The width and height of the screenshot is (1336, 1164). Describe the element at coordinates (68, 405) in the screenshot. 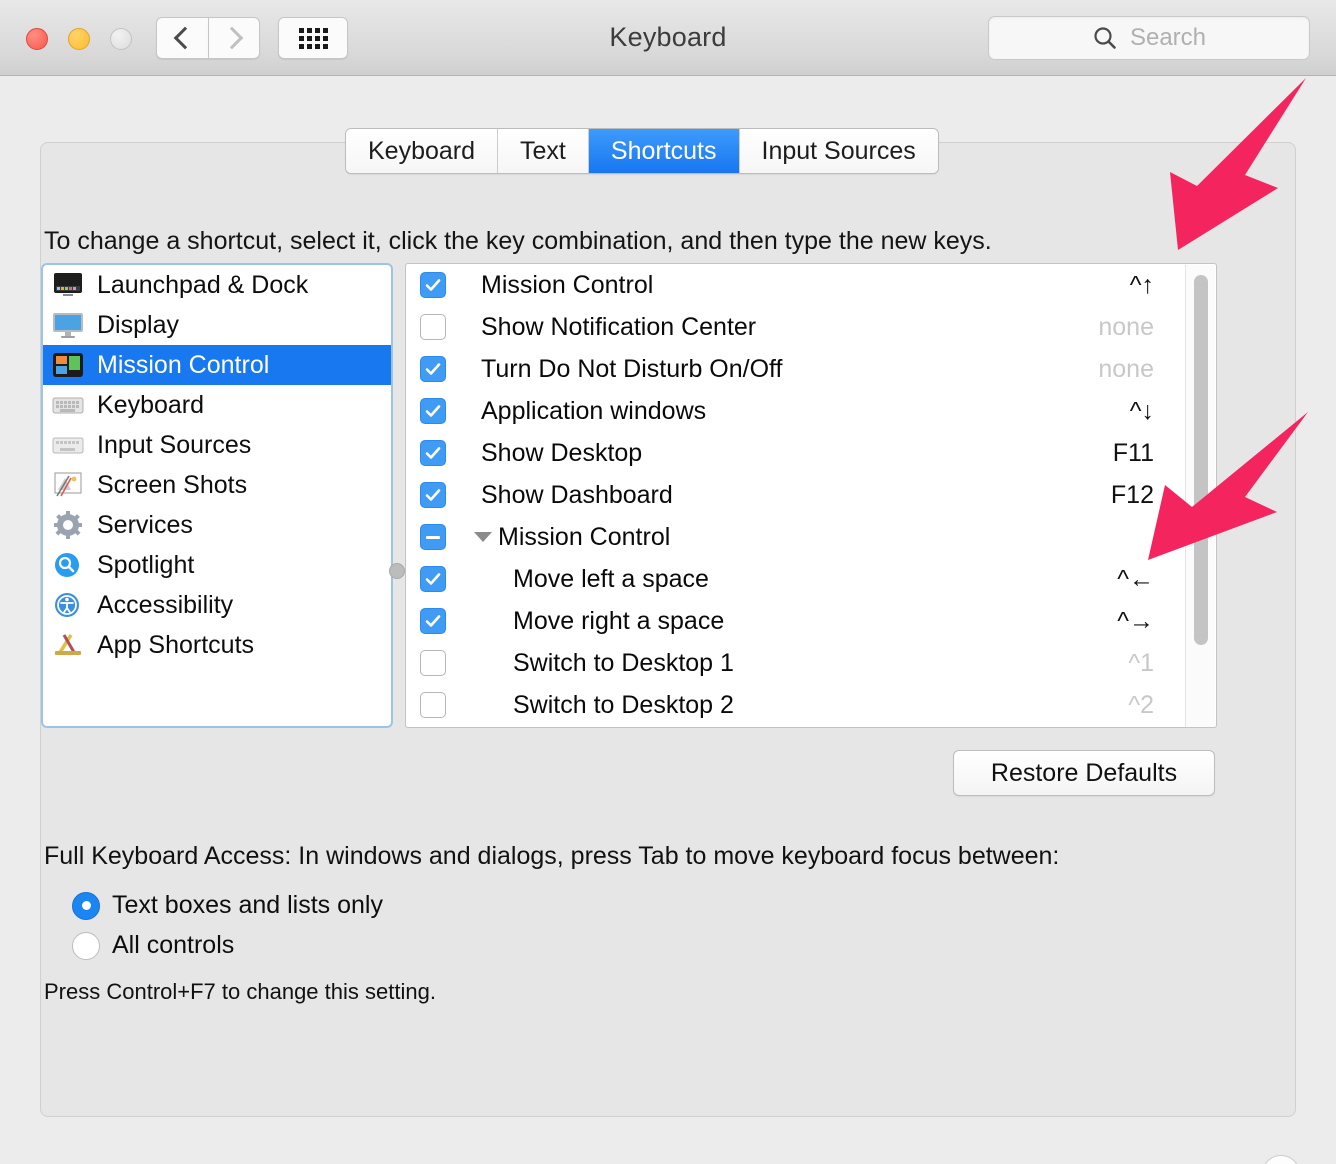

I see `keyboard-icon` at that location.